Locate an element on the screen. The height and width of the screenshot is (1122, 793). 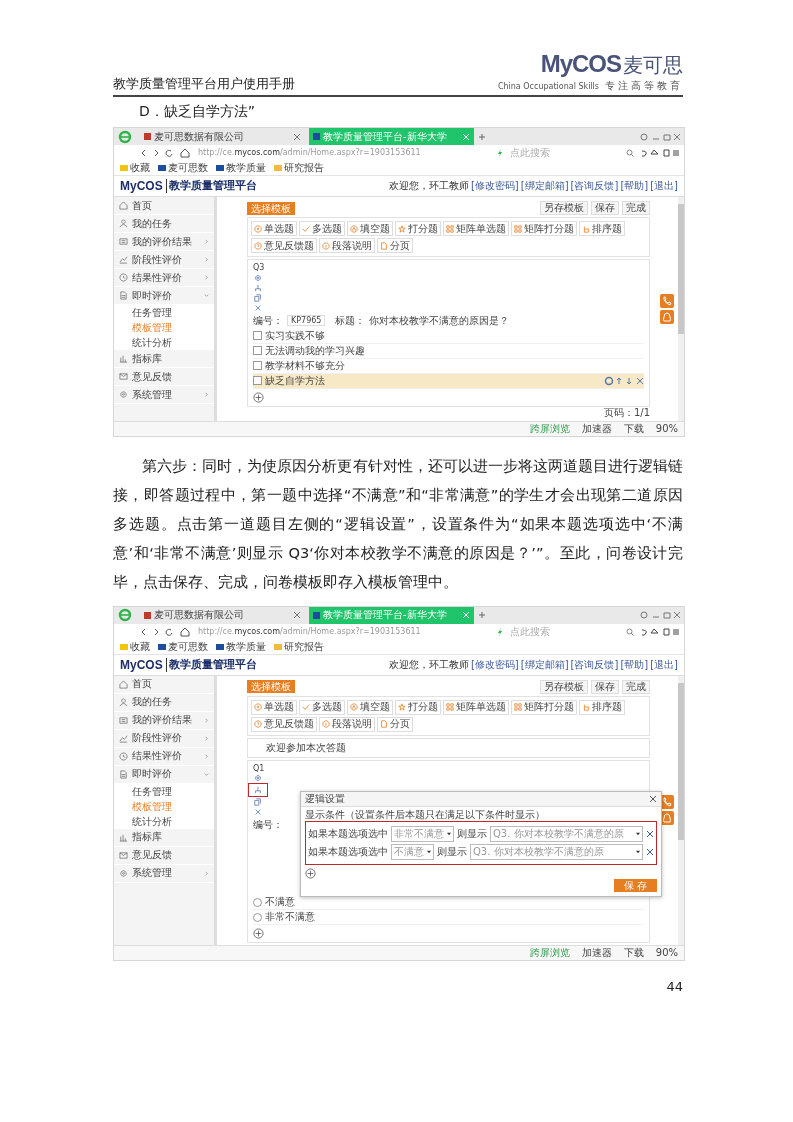
question-title: 你对本校教学不满意的原因是？ is located at coordinates (439, 320).